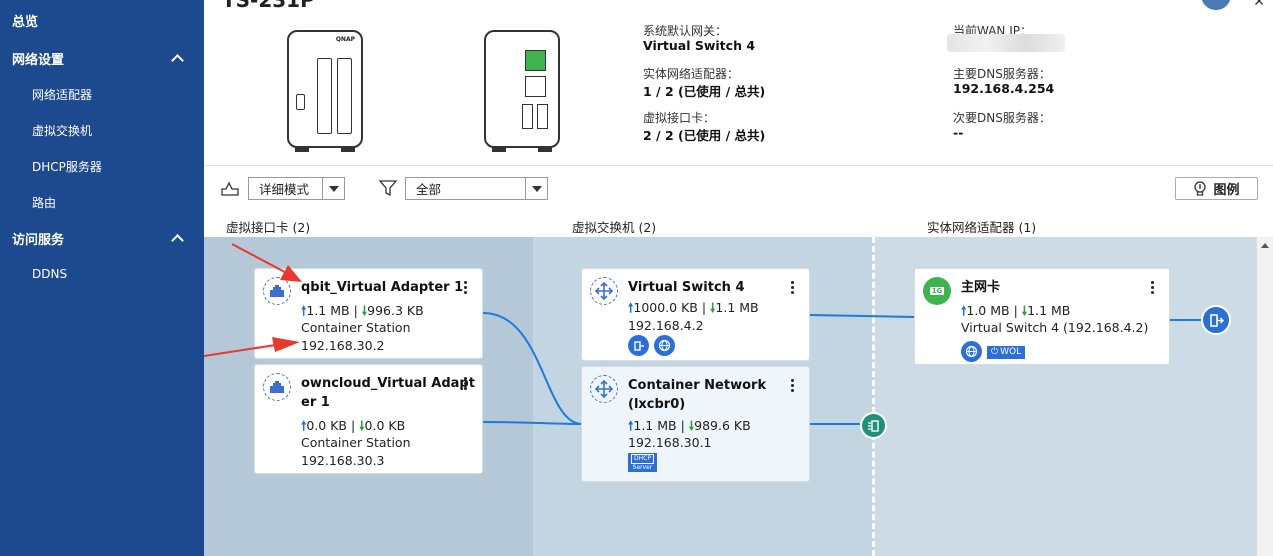 Image resolution: width=1273 pixels, height=556 pixels. What do you see at coordinates (102, 166) in the screenshot?
I see `sidebar-item-dhcp: DHCP服务器` at bounding box center [102, 166].